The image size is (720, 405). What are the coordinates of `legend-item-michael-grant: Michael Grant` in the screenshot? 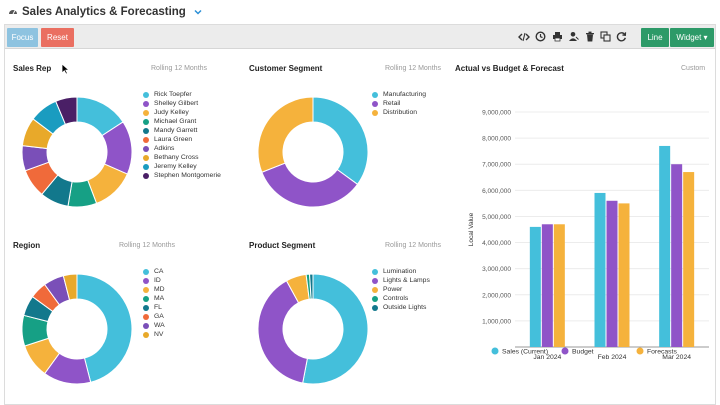 It's located at (182, 121).